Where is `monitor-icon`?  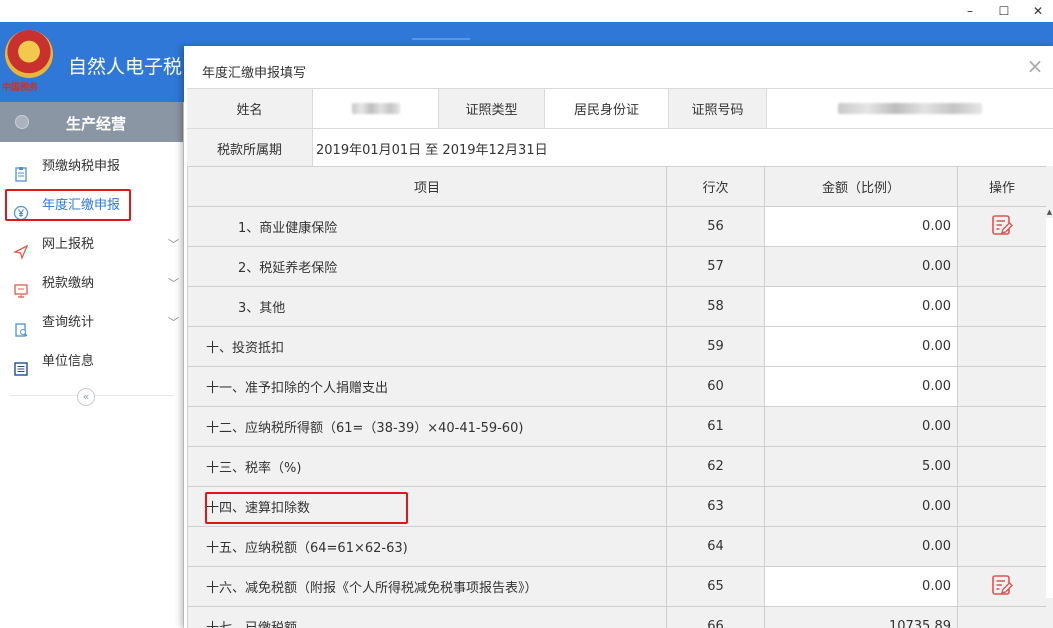 monitor-icon is located at coordinates (21, 287).